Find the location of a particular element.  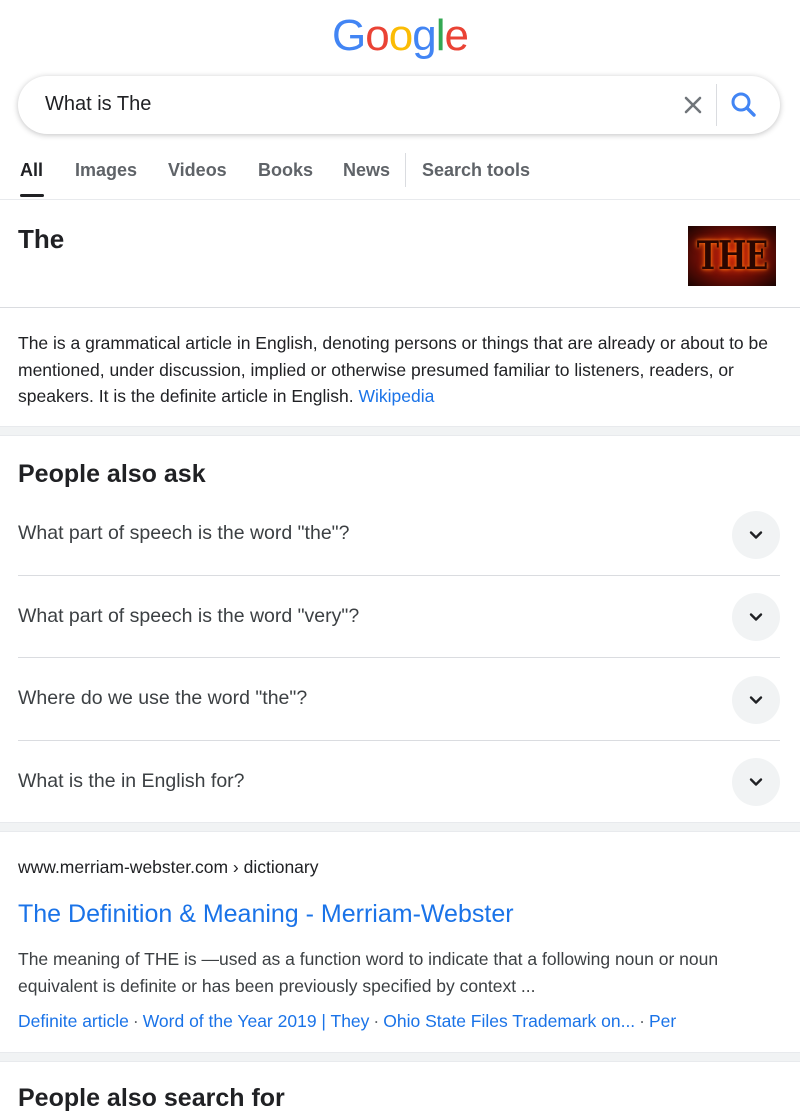

knowledge-panel-header: The THE is located at coordinates (400, 254).